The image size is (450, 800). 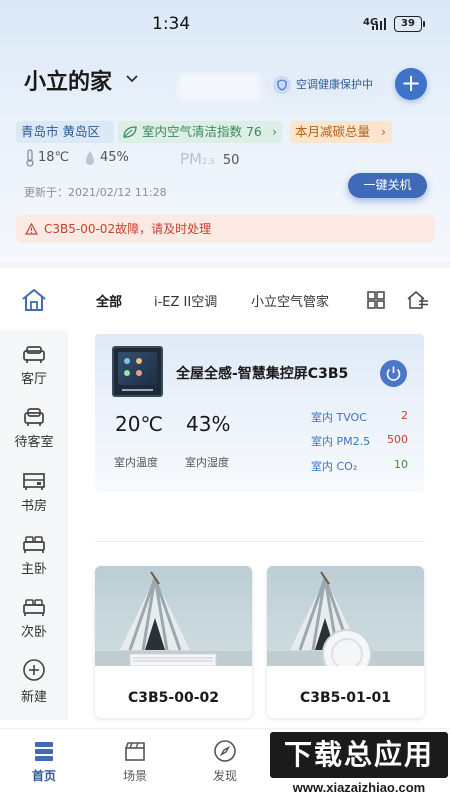 What do you see at coordinates (418, 300) in the screenshot?
I see `home-list-icon` at bounding box center [418, 300].